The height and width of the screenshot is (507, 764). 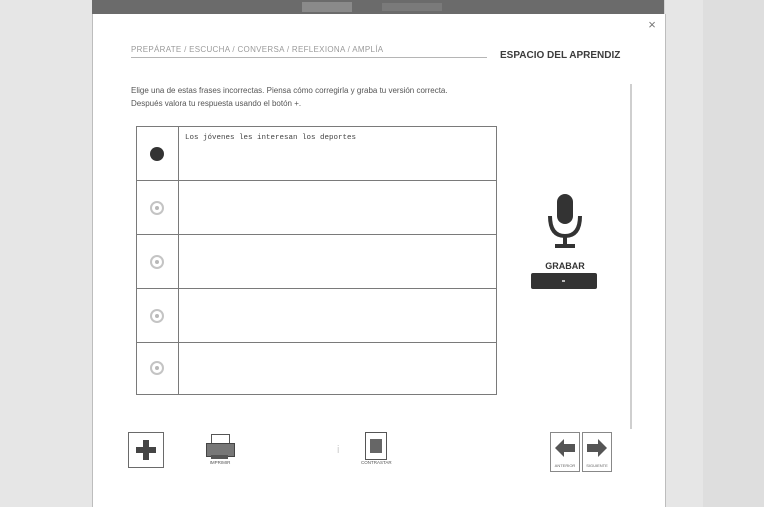 I want to click on close-icon: ×, so click(x=652, y=25).